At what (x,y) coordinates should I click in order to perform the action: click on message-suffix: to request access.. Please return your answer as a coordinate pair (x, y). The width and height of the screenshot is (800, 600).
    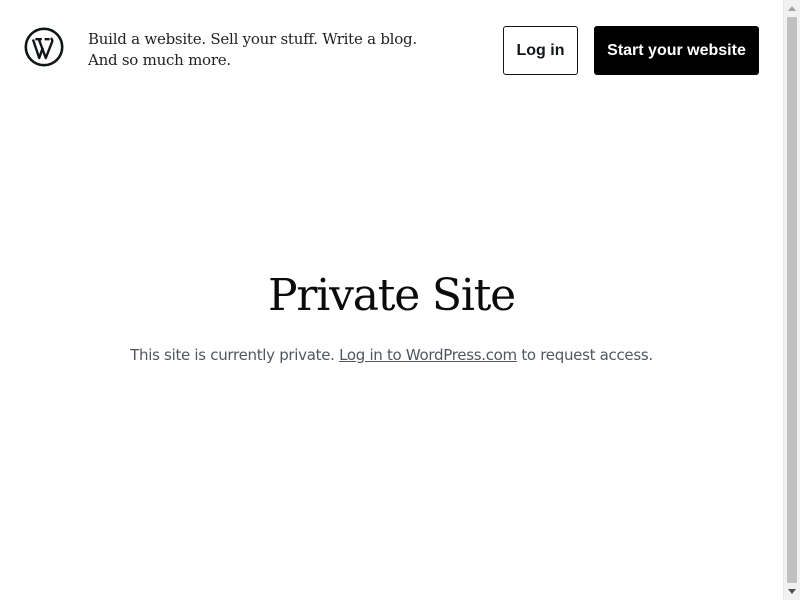
    Looking at the image, I should click on (587, 355).